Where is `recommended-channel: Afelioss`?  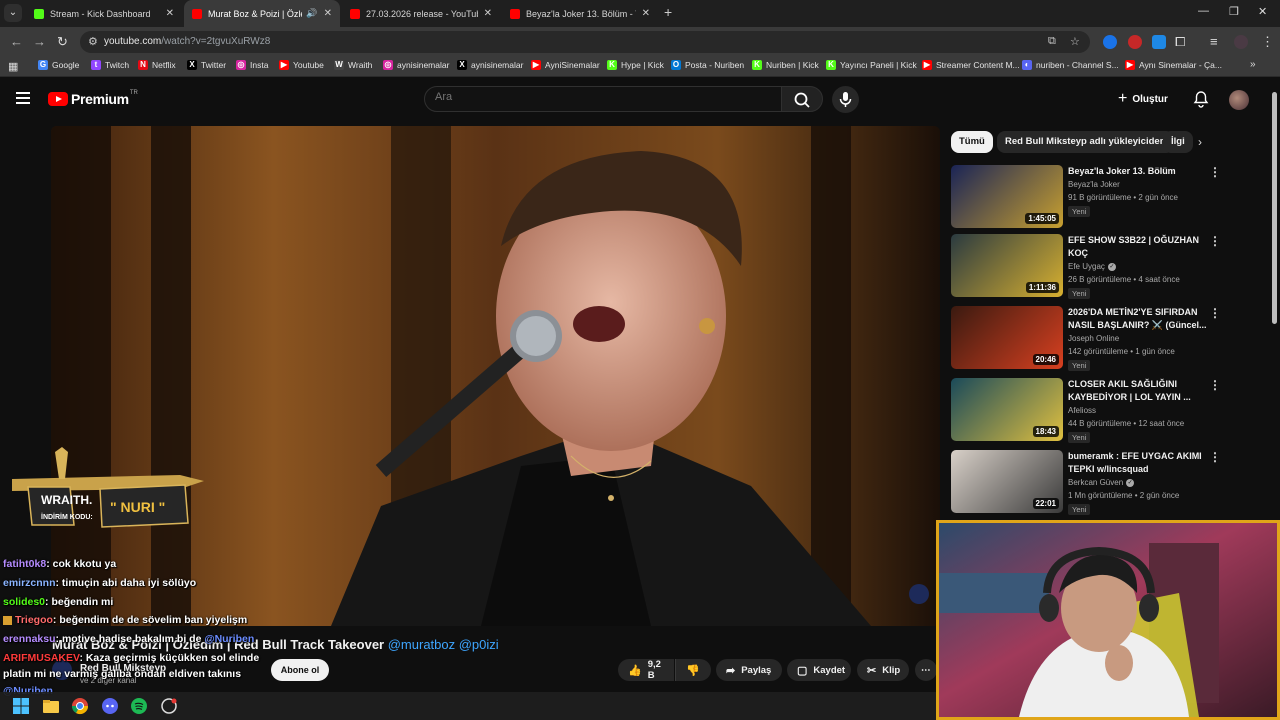
recommended-channel: Afelioss is located at coordinates (1082, 410).